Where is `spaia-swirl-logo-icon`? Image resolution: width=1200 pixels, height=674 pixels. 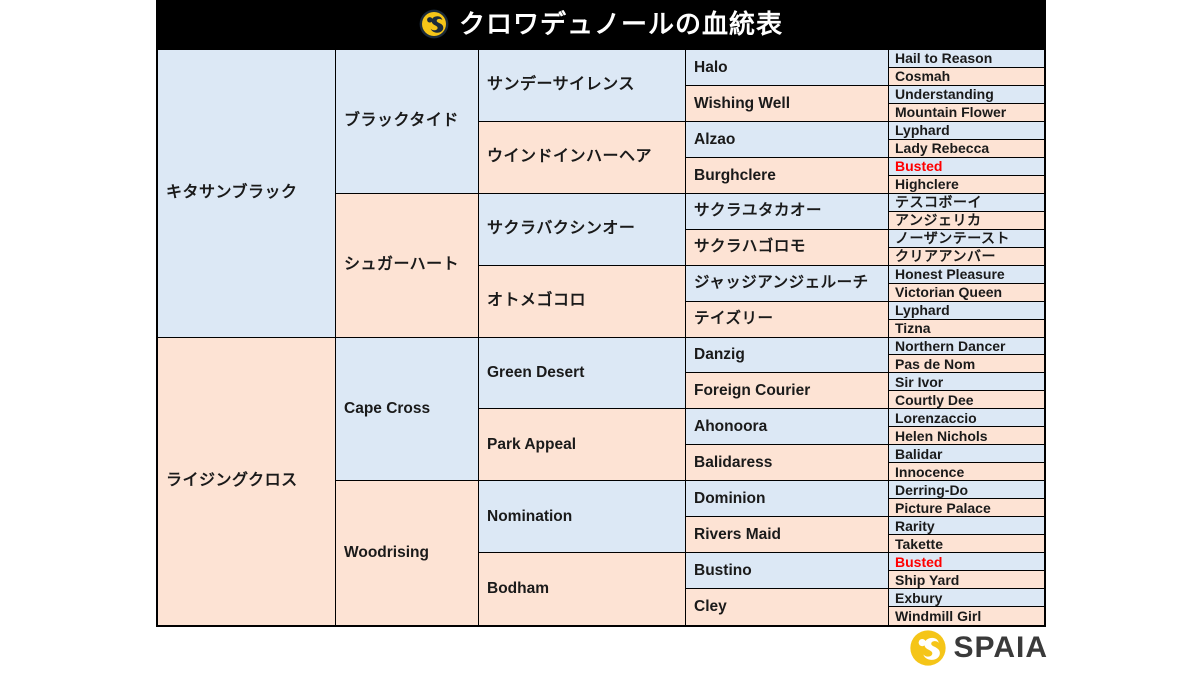
spaia-swirl-logo-icon is located at coordinates (927, 648).